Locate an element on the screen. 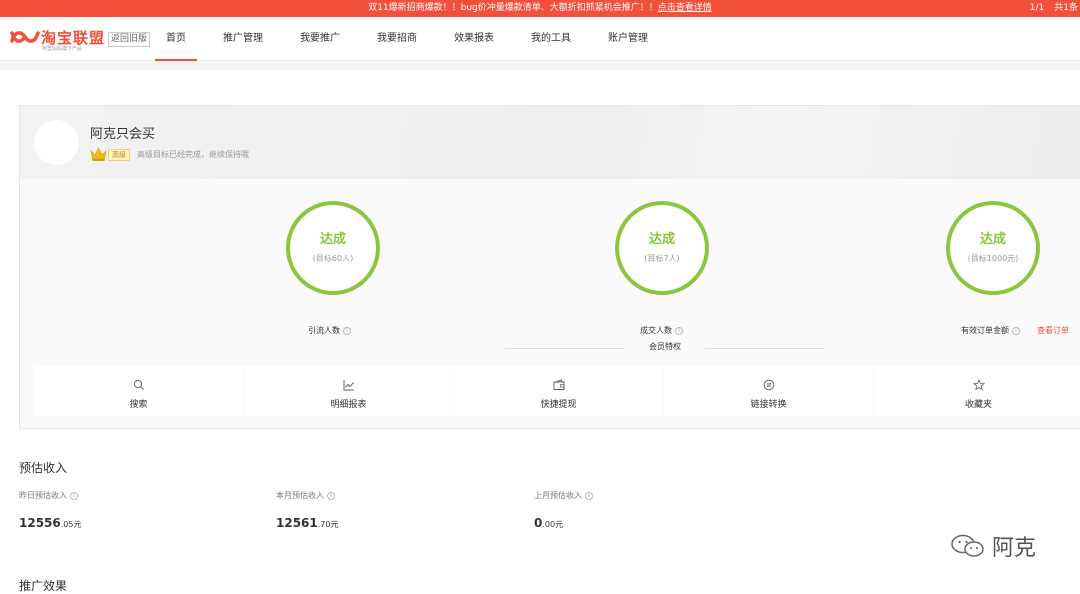 This screenshot has width=1080, height=594. perk-label: 搜索 is located at coordinates (138, 405).